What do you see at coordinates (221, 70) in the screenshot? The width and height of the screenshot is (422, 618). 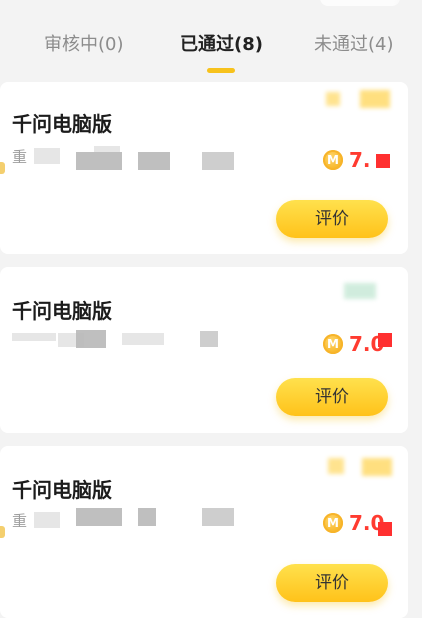 I see `active-tab-indicator` at bounding box center [221, 70].